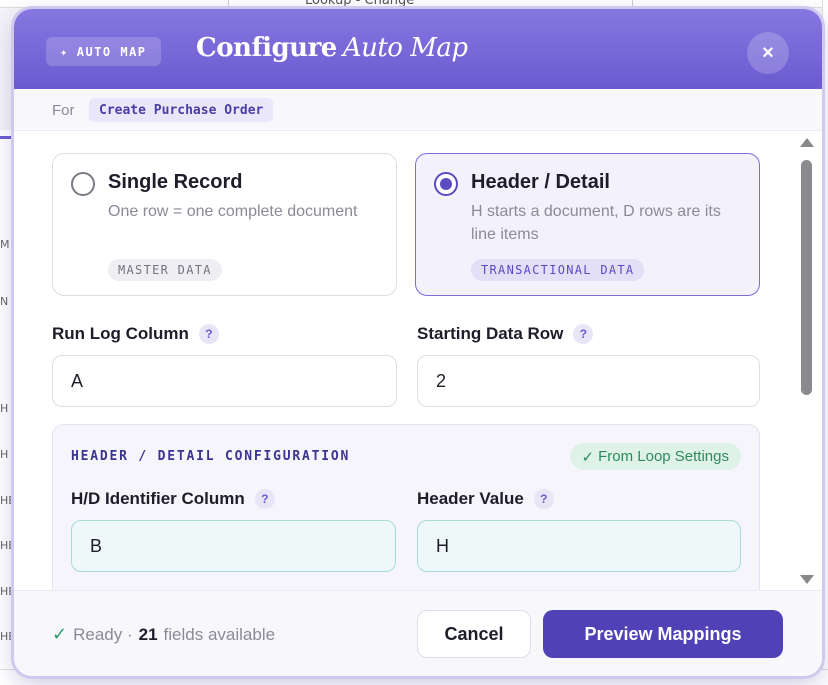  Describe the element at coordinates (224, 381) in the screenshot. I see `run-log-column-input` at that location.